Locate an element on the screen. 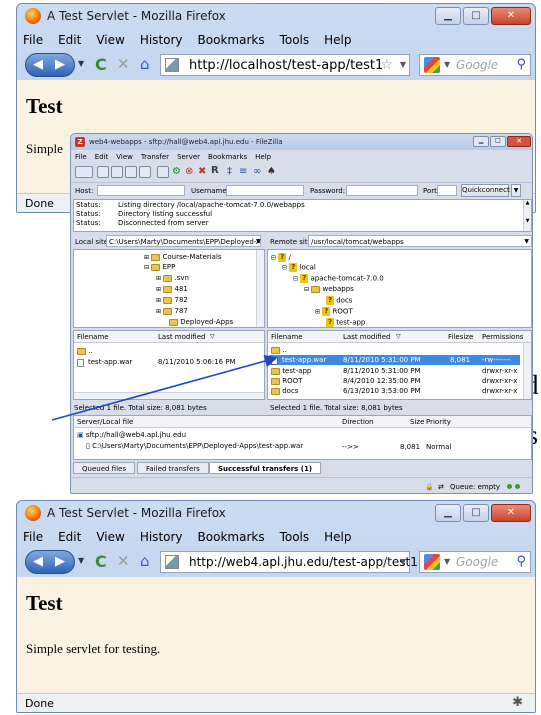 Image resolution: width=541 pixels, height=715 pixels. tree-item-label: test-app is located at coordinates (350, 323).